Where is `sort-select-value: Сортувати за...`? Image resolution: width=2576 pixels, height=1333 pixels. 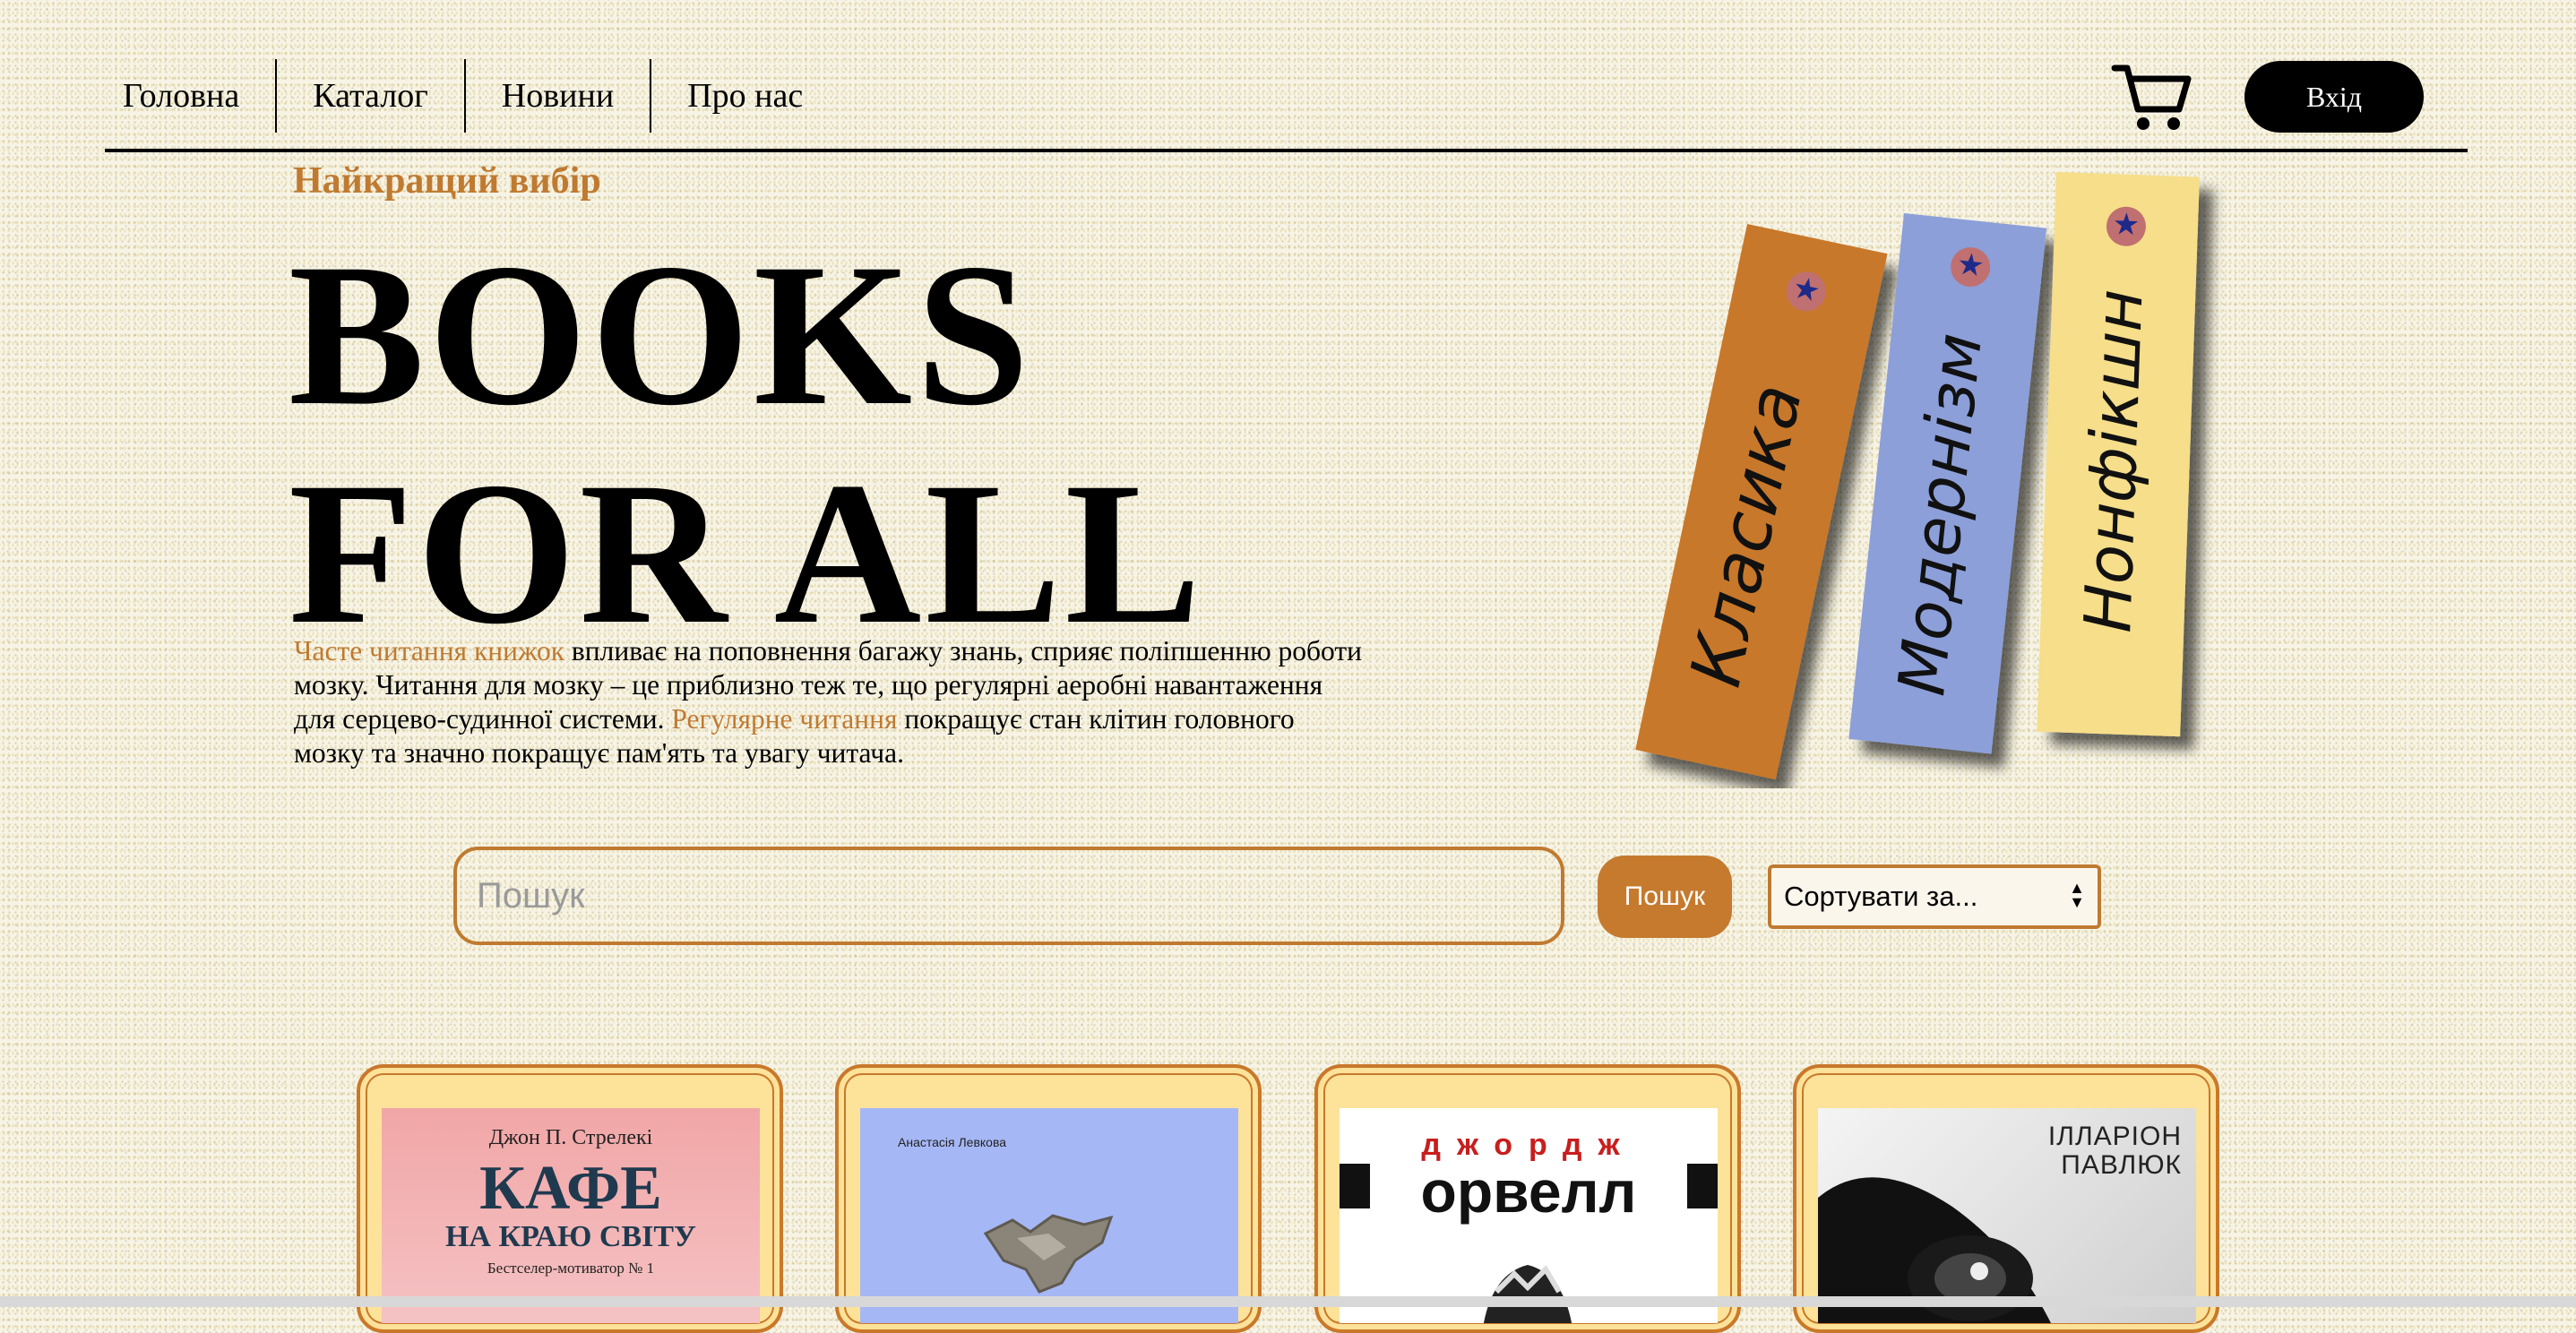
sort-select-value: Сортувати за... is located at coordinates (1881, 896).